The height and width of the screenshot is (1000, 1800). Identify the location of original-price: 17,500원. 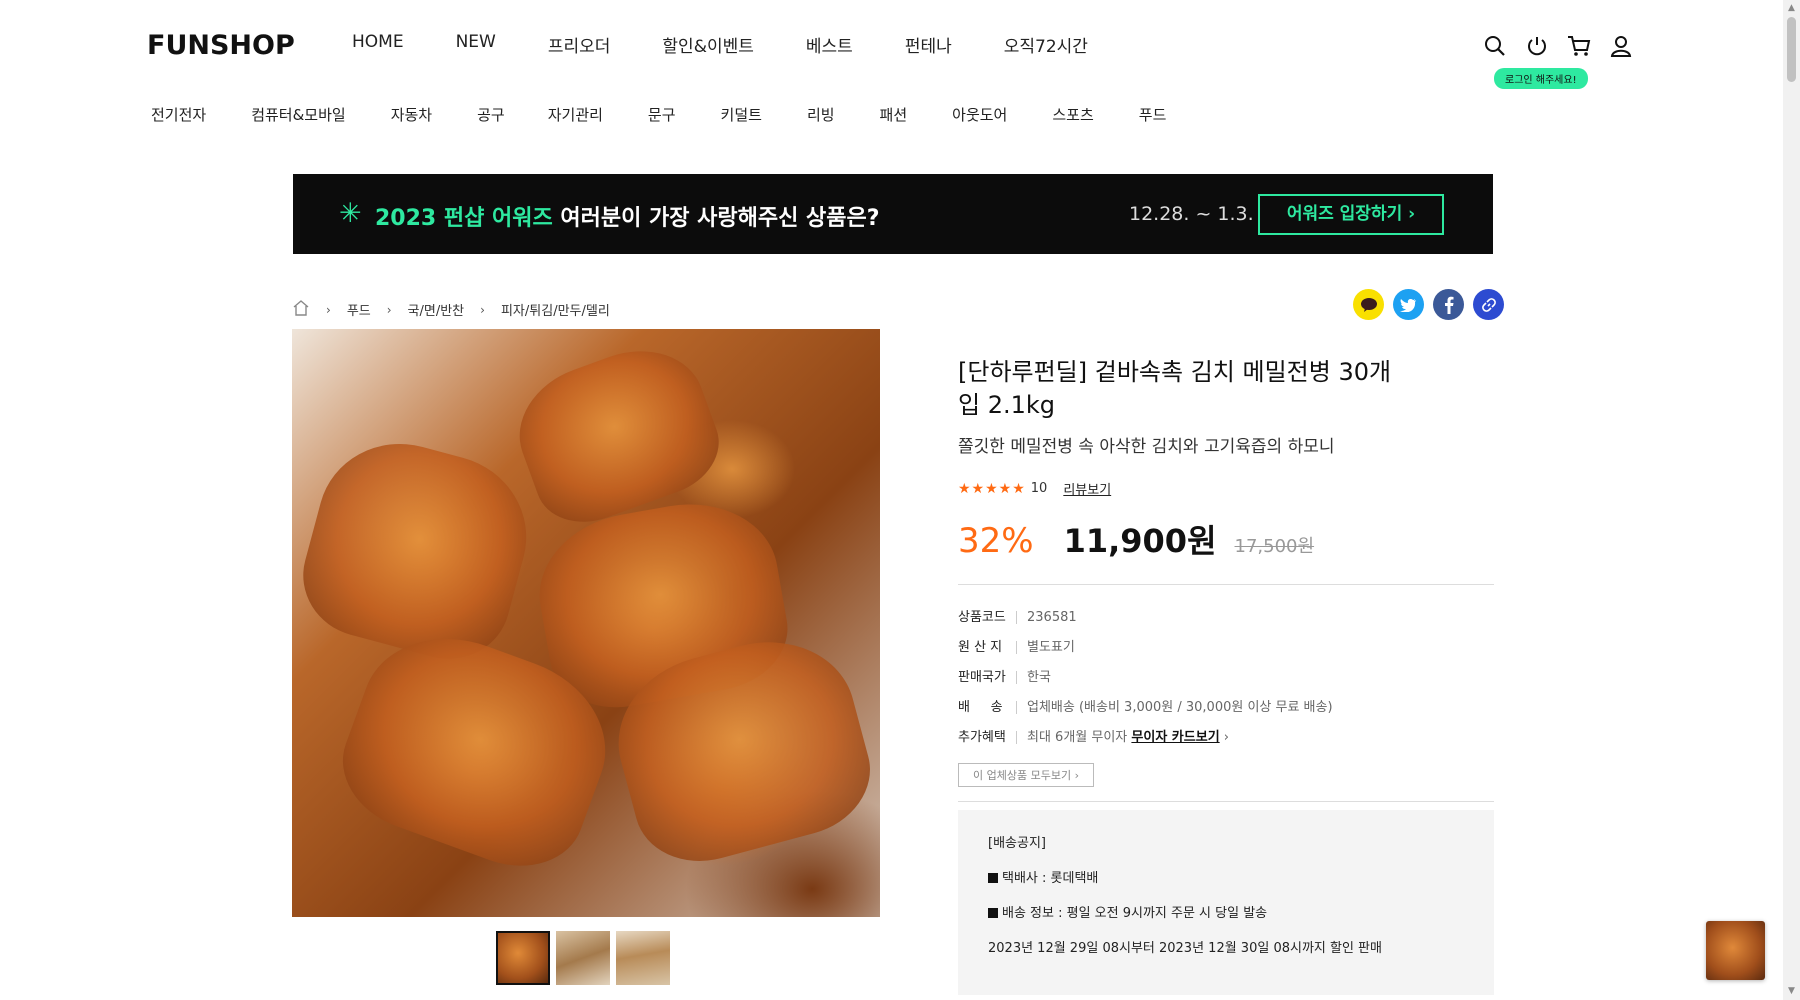
(1274, 546).